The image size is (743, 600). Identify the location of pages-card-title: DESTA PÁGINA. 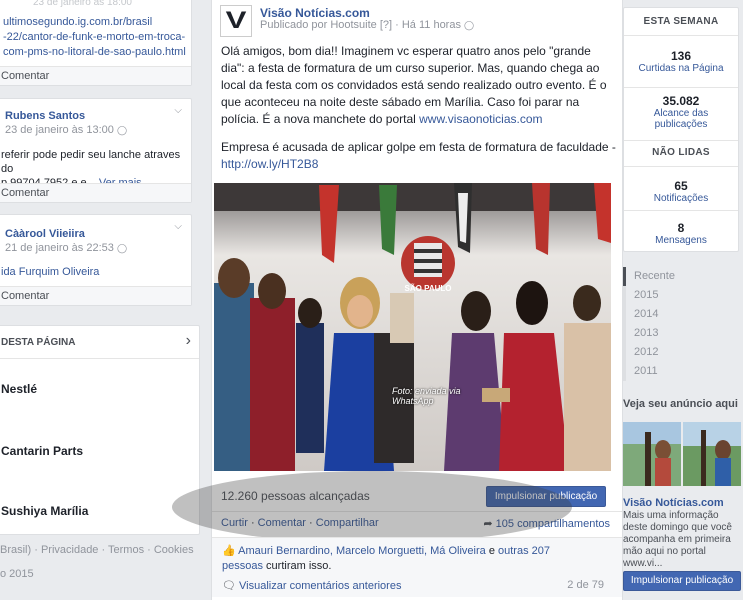
(38, 342).